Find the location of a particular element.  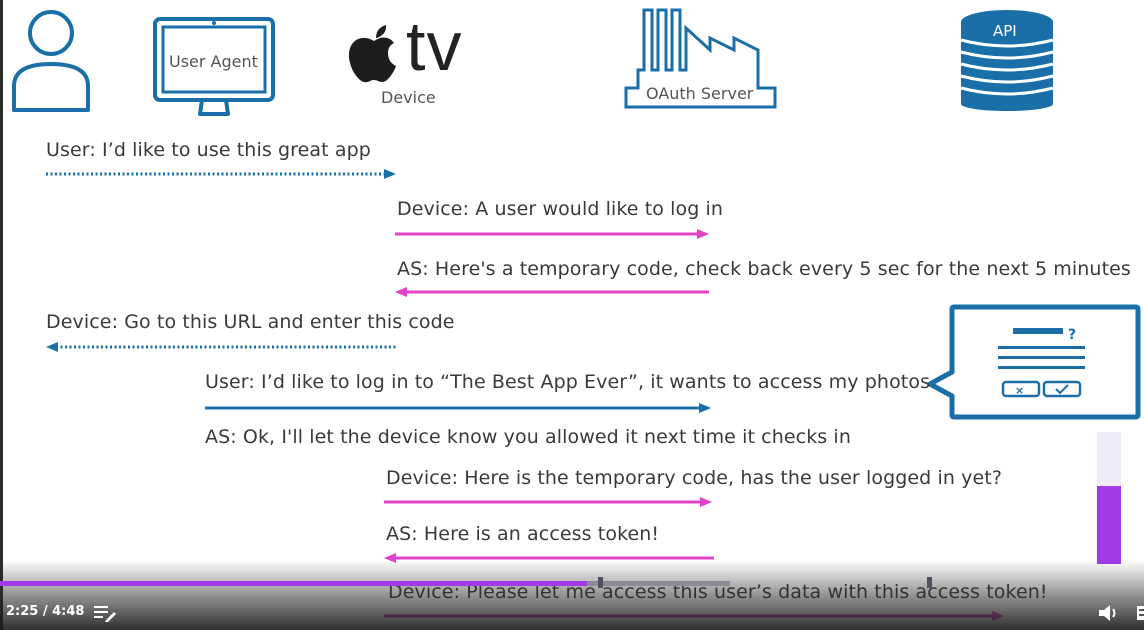

device-label: Device is located at coordinates (408, 97).